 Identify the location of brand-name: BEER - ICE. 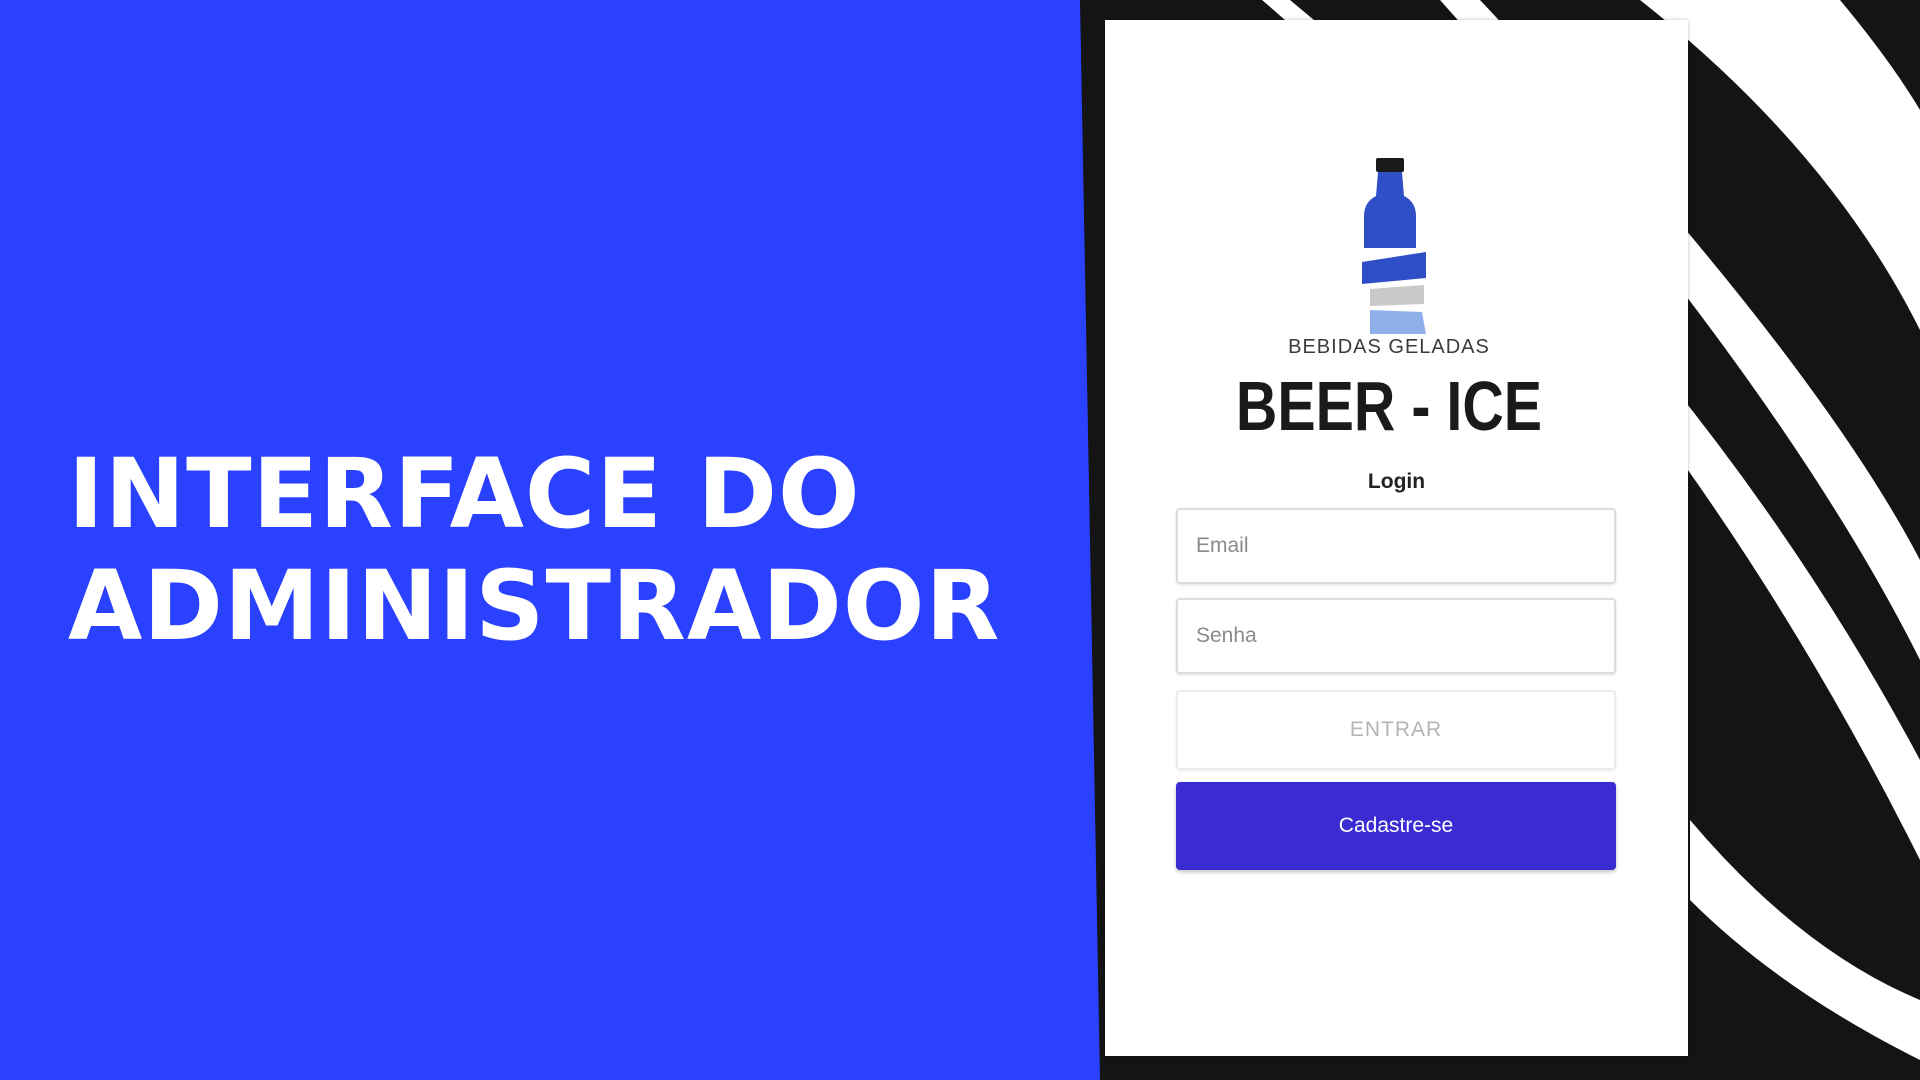
(1389, 406).